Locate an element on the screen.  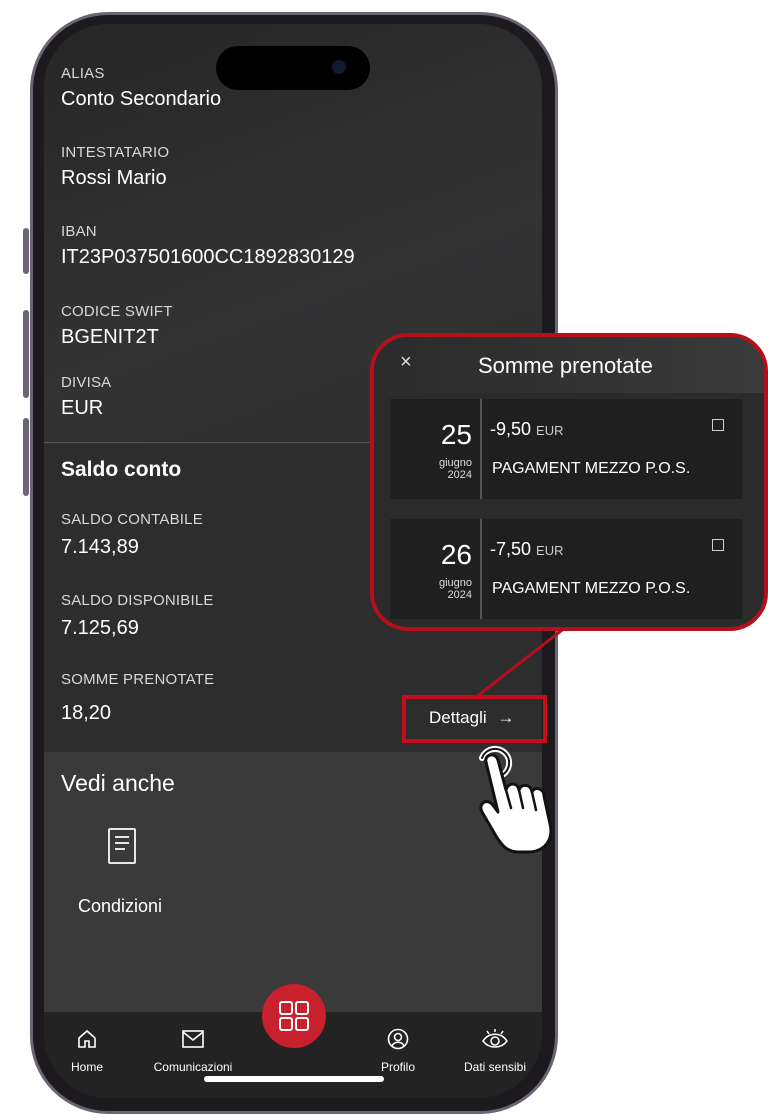
transaction-amount: -9,50 EUR is located at coordinates (527, 429).